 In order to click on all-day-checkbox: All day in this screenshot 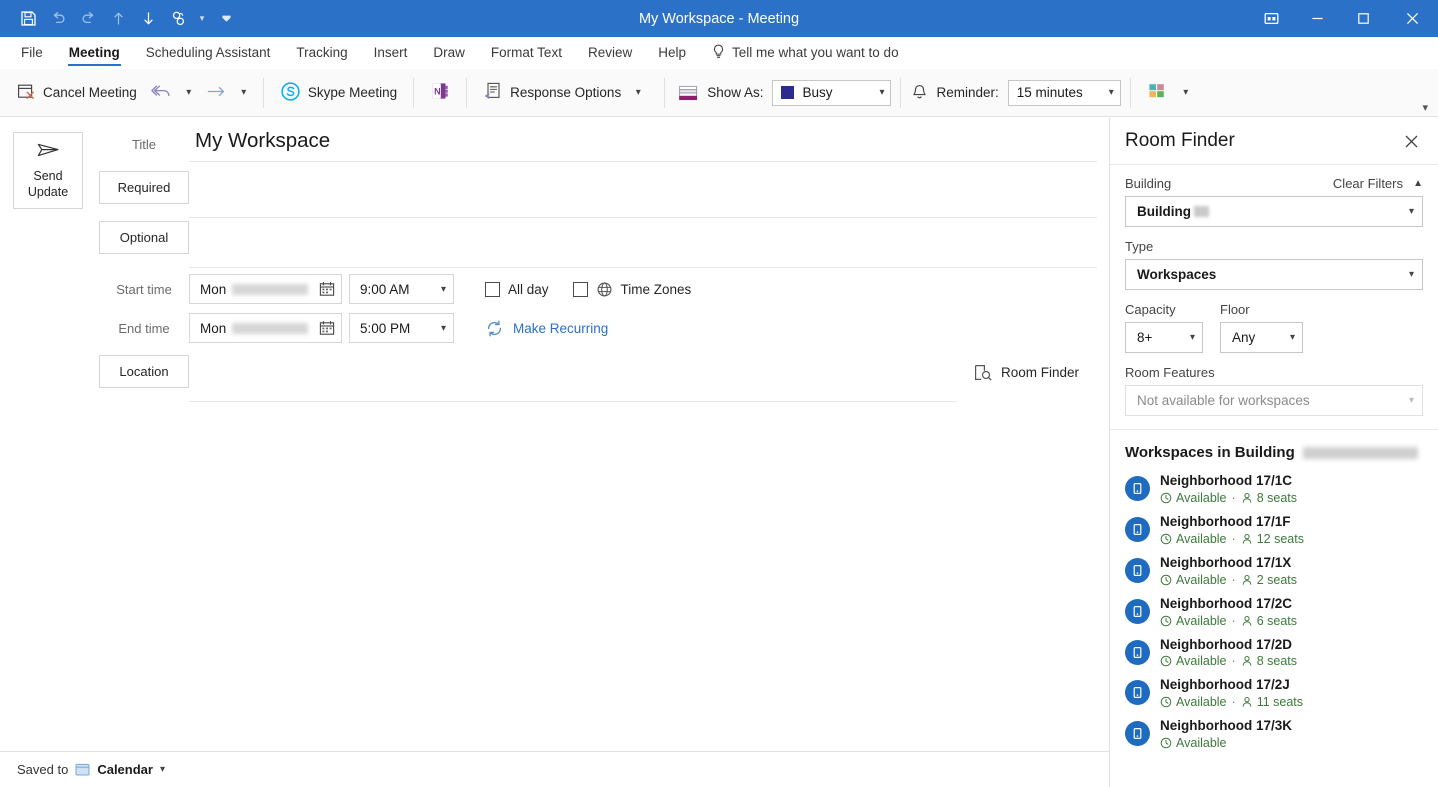, I will do `click(517, 289)`.